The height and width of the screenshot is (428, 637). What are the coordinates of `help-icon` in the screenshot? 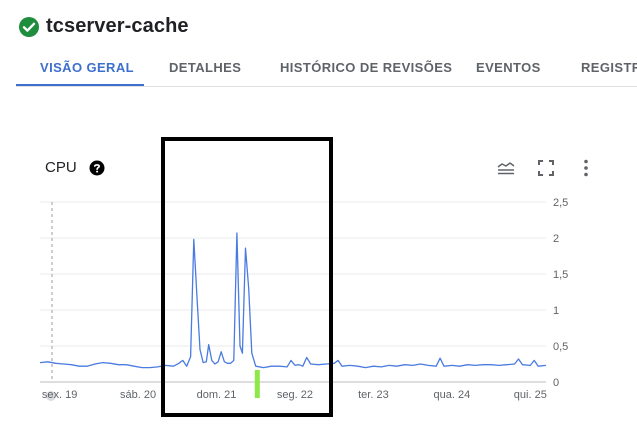 It's located at (97, 168).